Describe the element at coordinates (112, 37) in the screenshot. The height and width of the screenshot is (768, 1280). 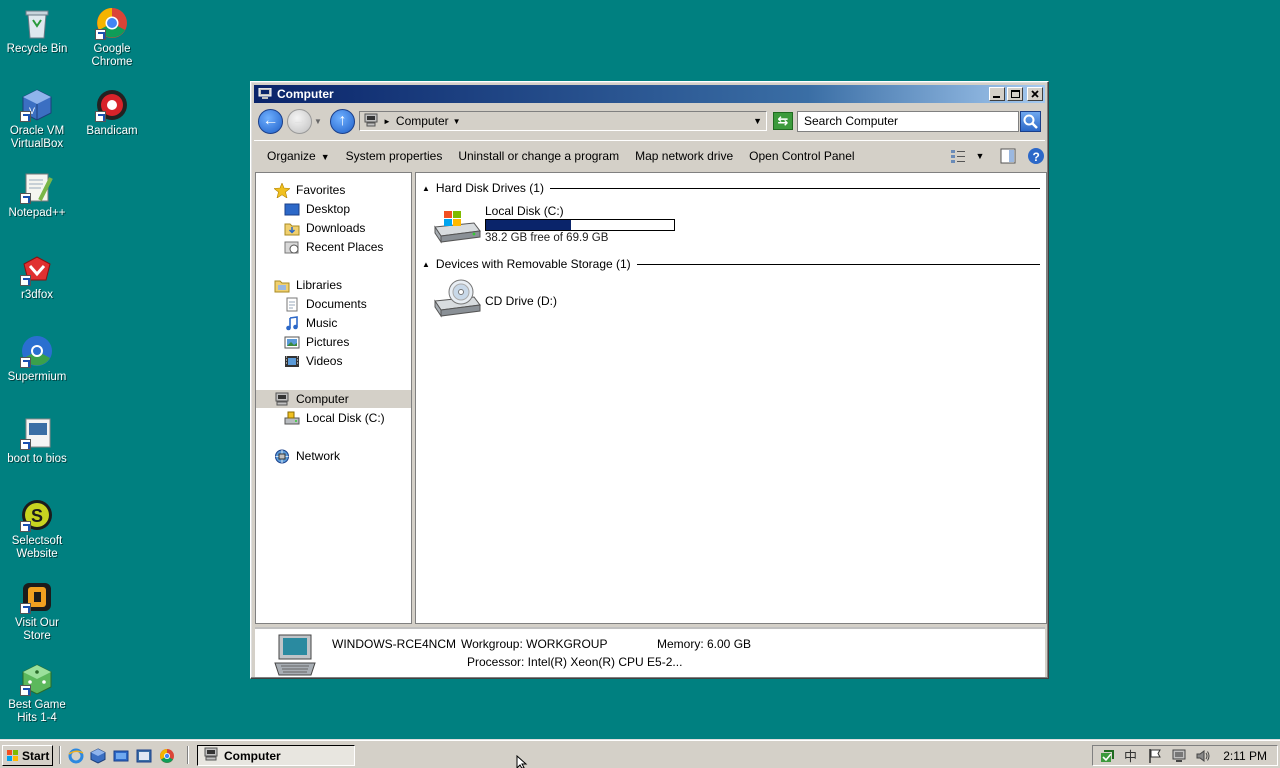
I see `desktop-icon-google-chrome: Google Chrome` at that location.